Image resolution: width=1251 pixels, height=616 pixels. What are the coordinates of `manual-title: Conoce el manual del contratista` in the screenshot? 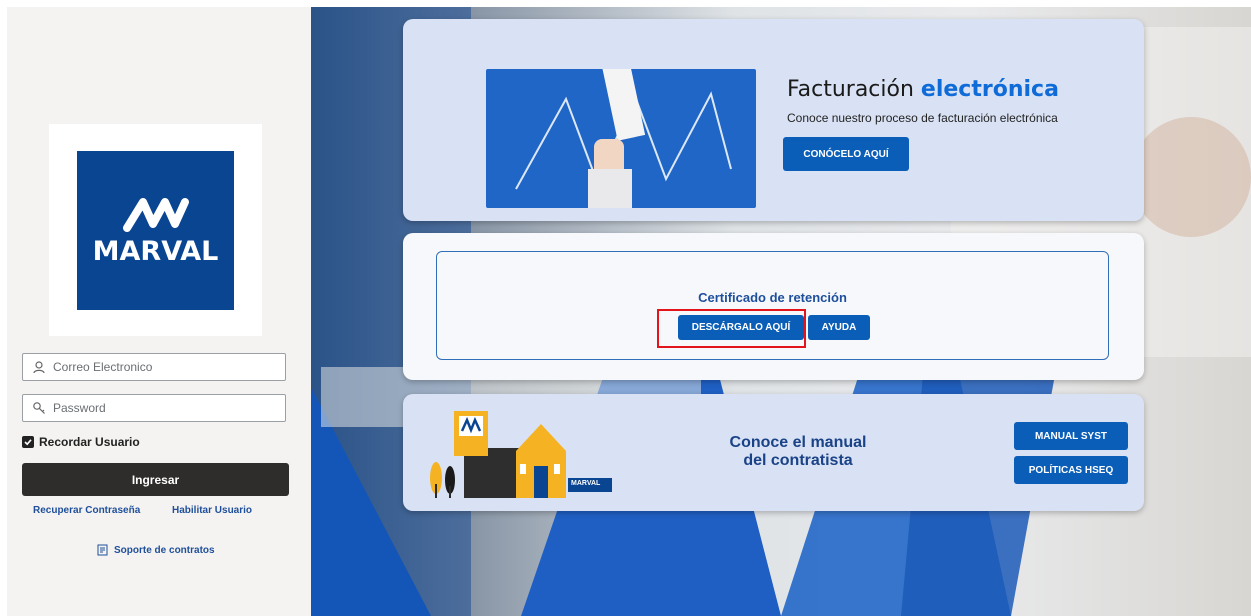 It's located at (798, 452).